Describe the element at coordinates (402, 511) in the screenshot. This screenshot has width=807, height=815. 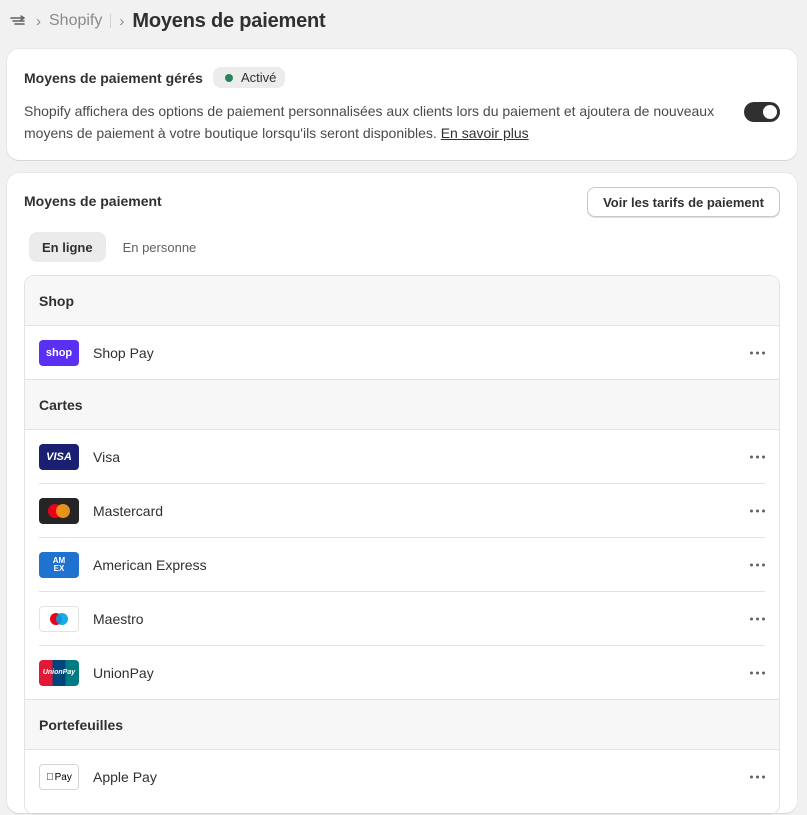
I see `payment-row-mastercard: Mastercard` at that location.